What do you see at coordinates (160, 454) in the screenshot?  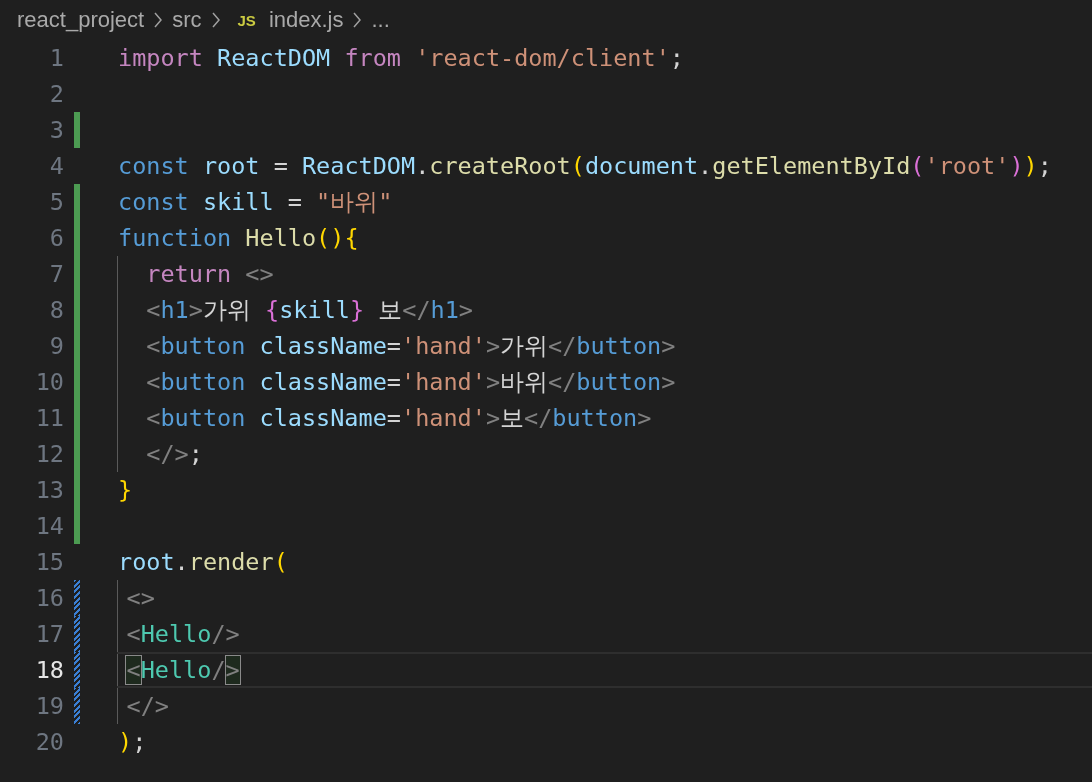 I see `code-line: </>;` at bounding box center [160, 454].